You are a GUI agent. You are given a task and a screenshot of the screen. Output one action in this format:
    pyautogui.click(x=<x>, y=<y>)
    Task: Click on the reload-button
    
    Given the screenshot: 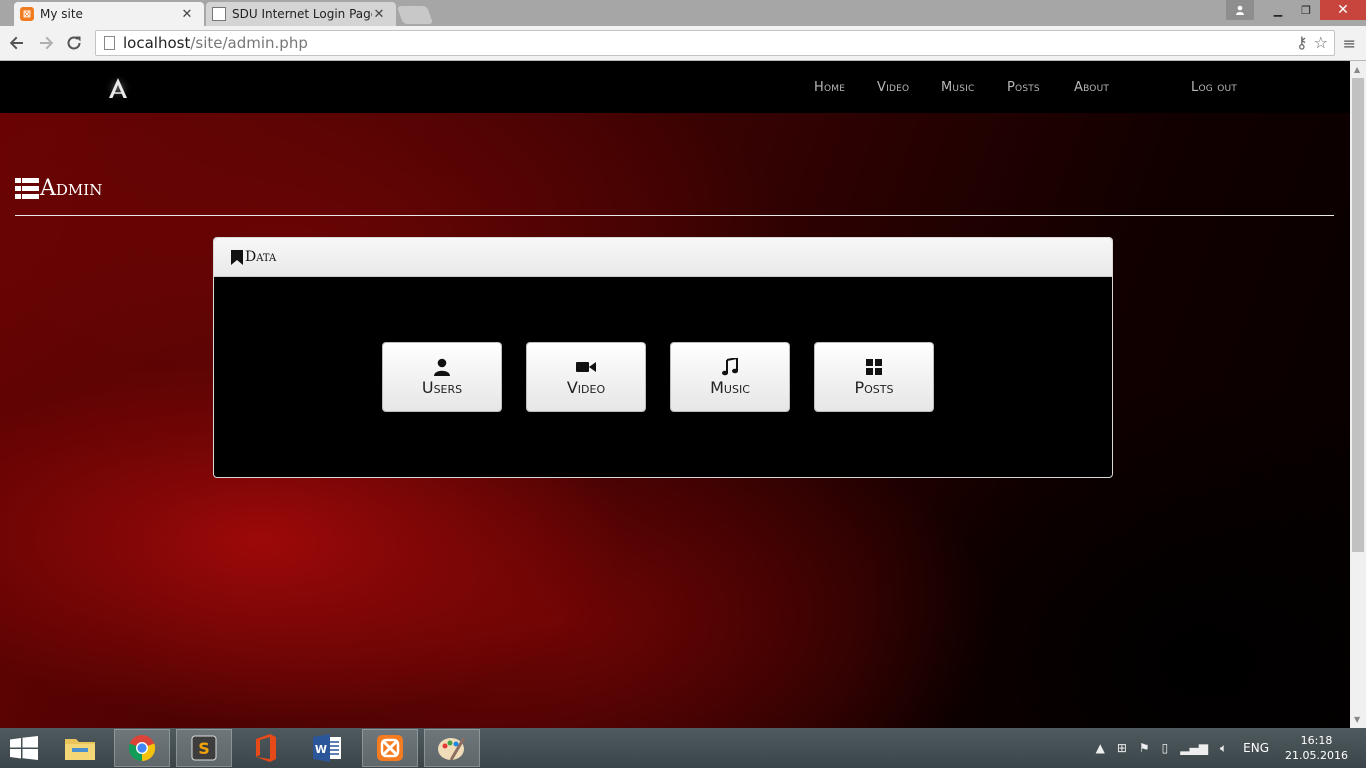 What is the action you would take?
    pyautogui.click(x=74, y=43)
    